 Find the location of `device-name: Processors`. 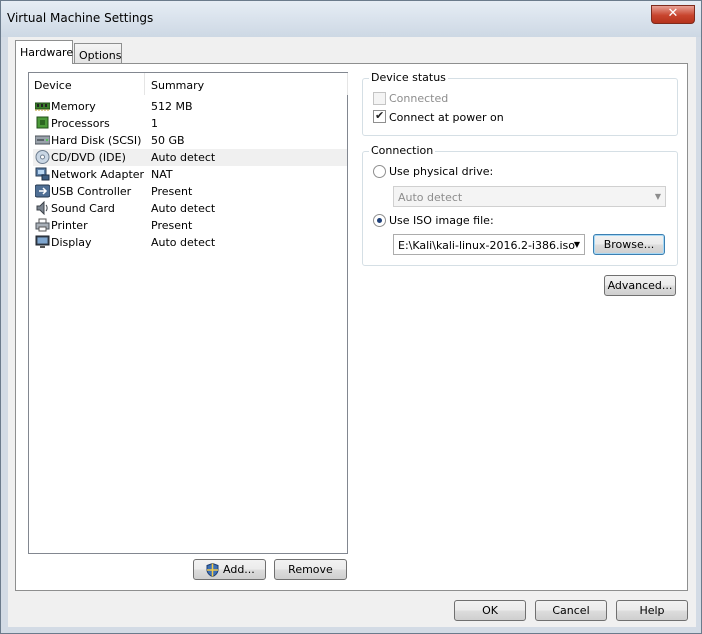

device-name: Processors is located at coordinates (80, 123).